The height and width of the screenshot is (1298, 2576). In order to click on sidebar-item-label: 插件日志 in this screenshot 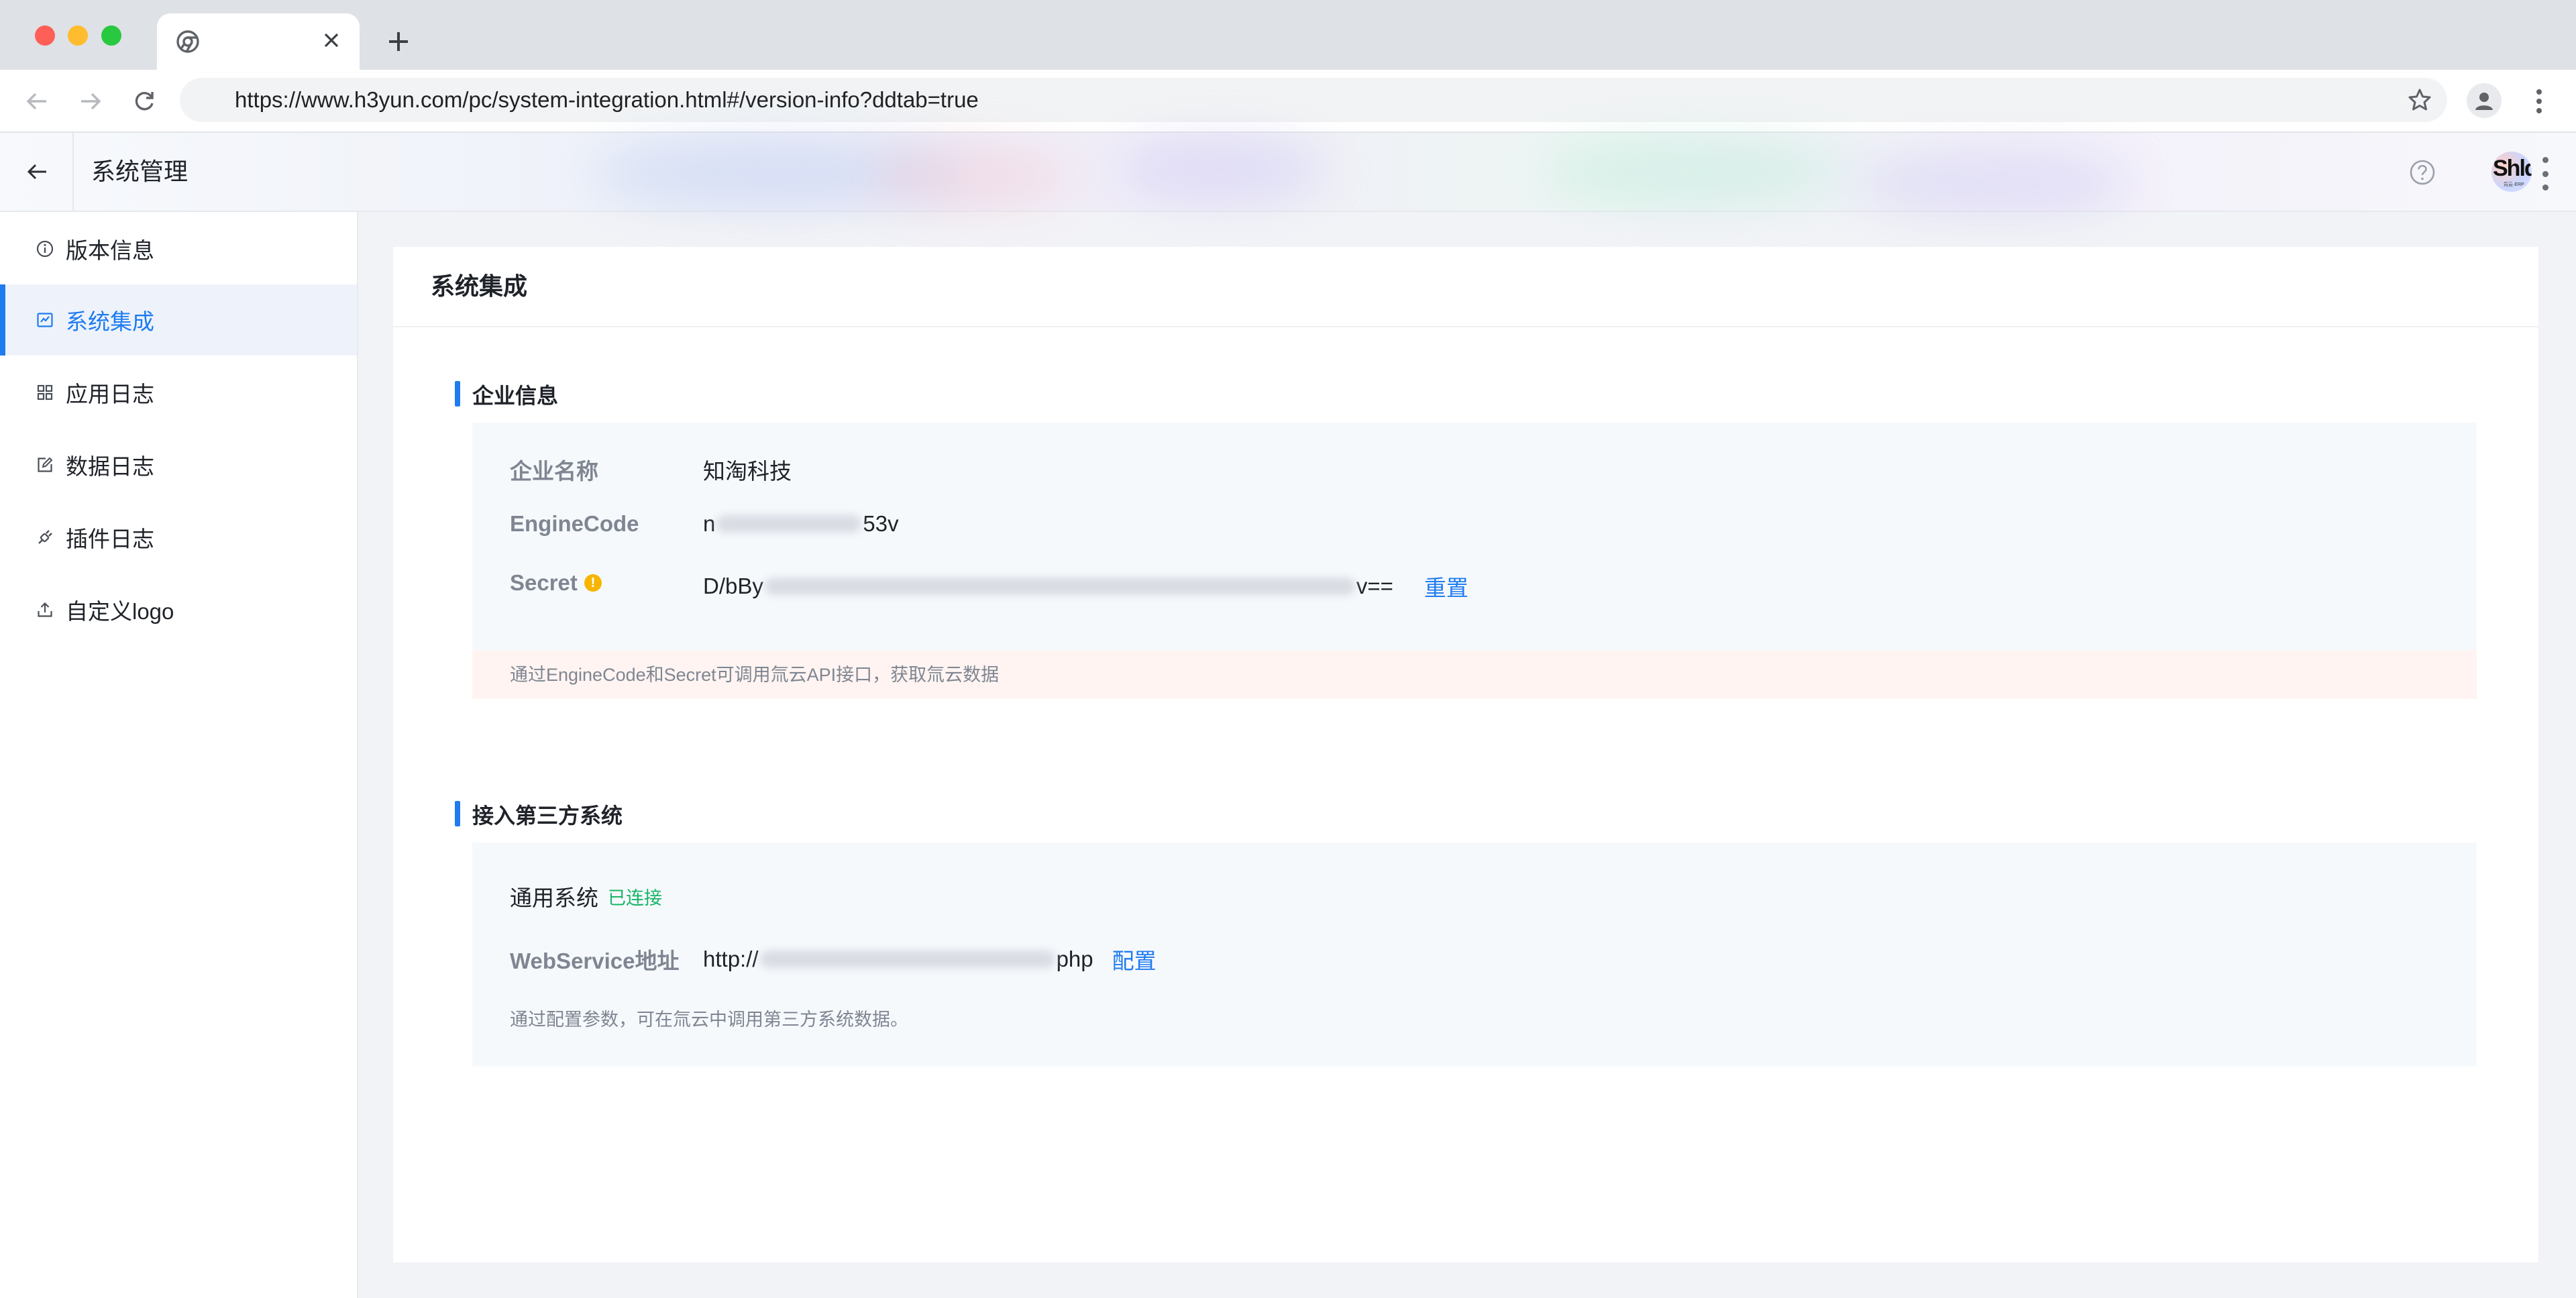, I will do `click(110, 539)`.